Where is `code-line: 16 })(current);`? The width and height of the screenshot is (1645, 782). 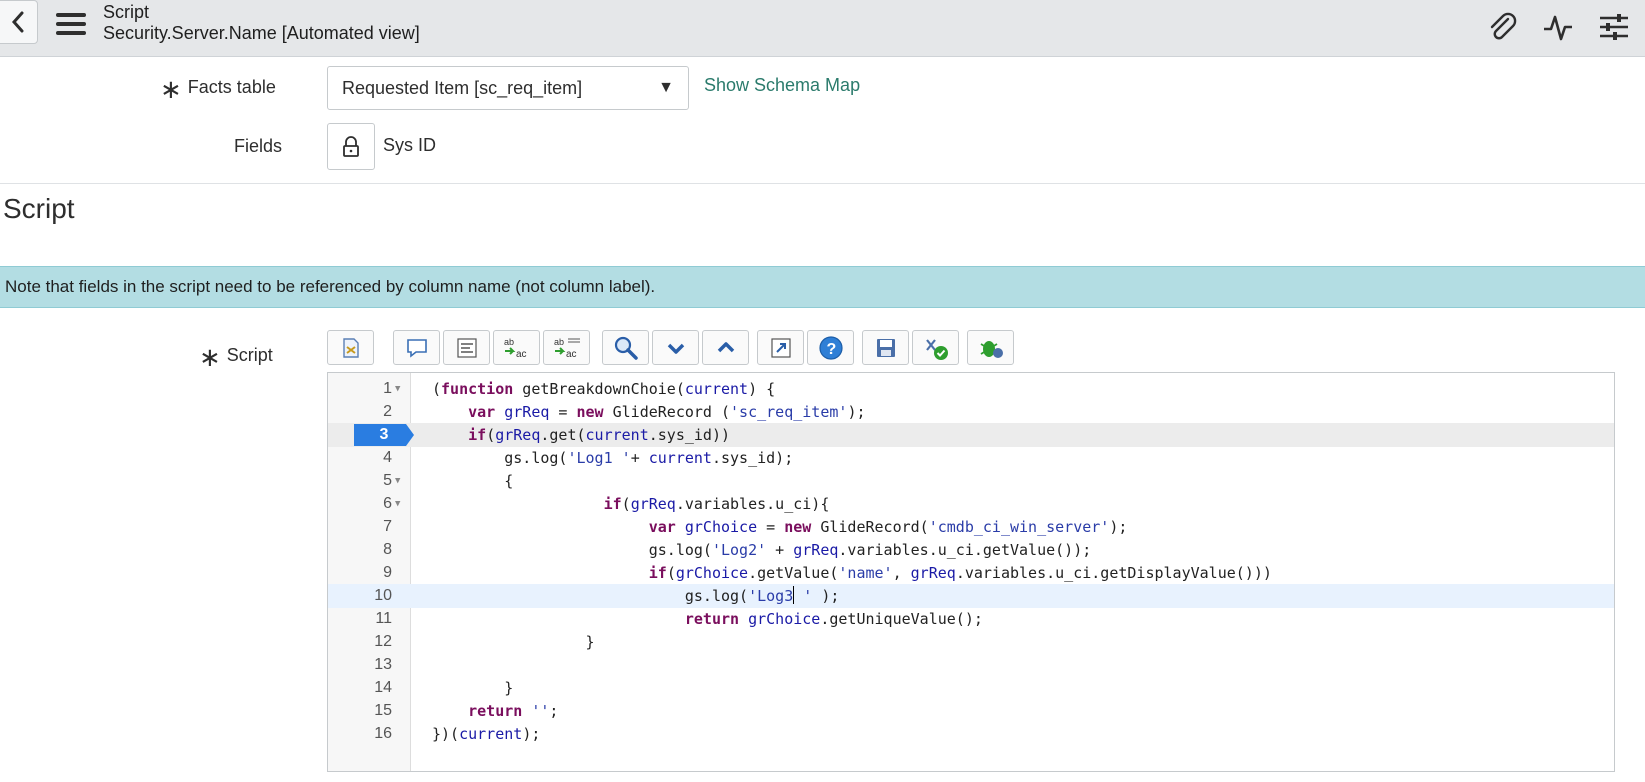 code-line: 16 })(current); is located at coordinates (971, 734).